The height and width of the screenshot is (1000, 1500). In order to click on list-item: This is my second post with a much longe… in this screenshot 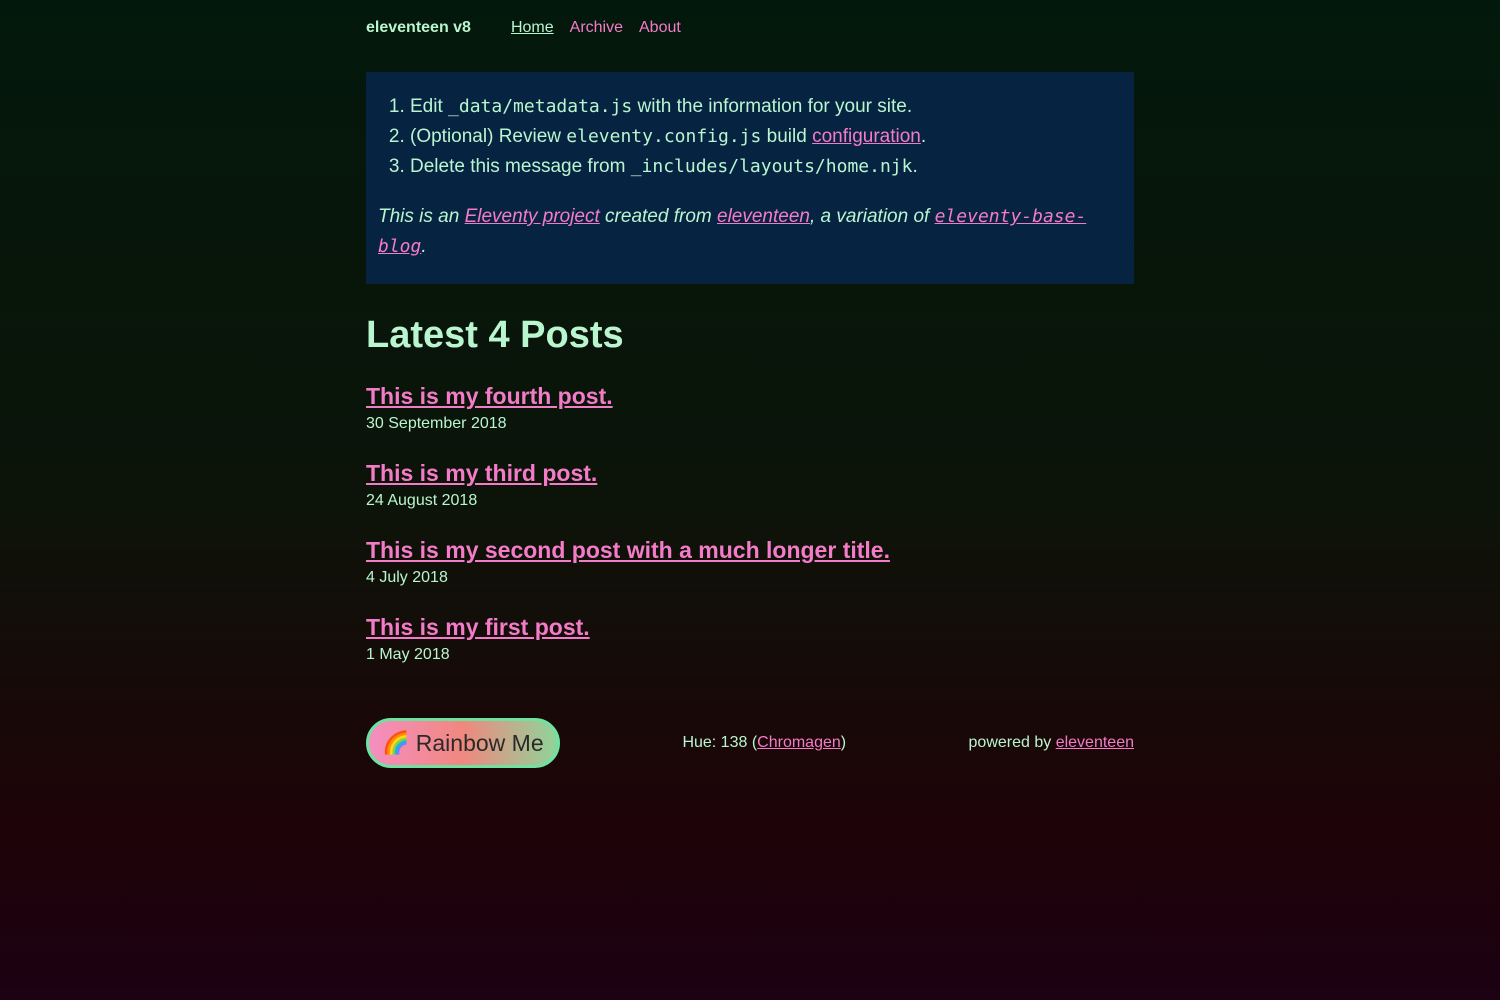, I will do `click(750, 561)`.